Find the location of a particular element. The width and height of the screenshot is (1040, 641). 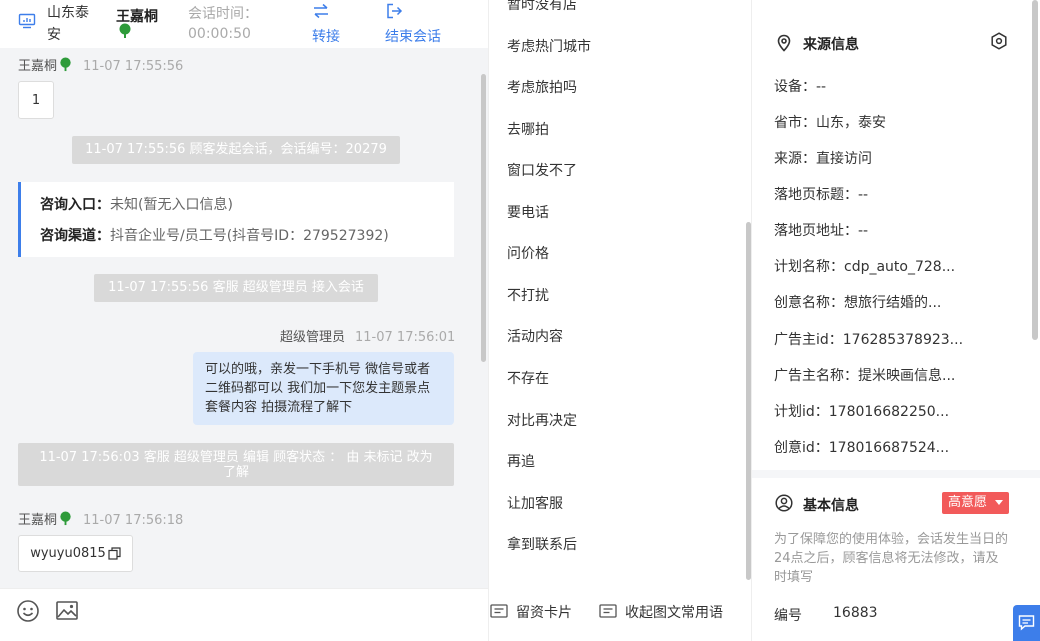

visitor-sender-line: 王嘉桐 11-07 17:56:18 is located at coordinates (100, 518).